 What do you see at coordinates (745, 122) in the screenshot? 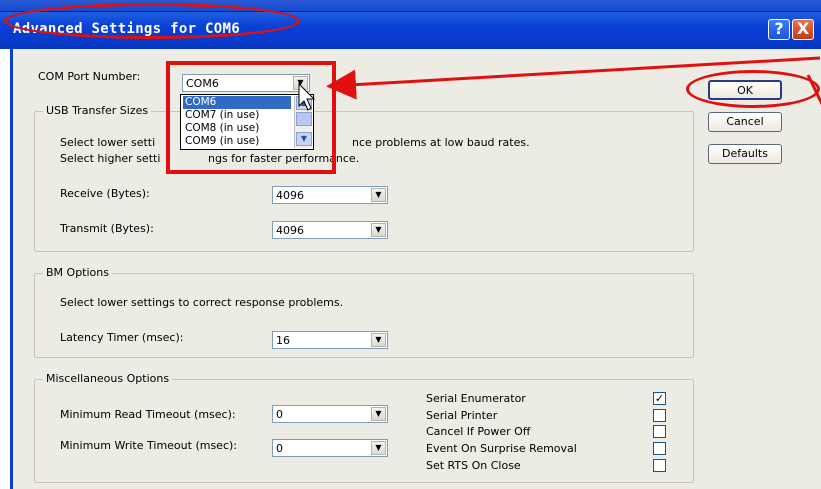
I see `cancel-button: Cancel` at bounding box center [745, 122].